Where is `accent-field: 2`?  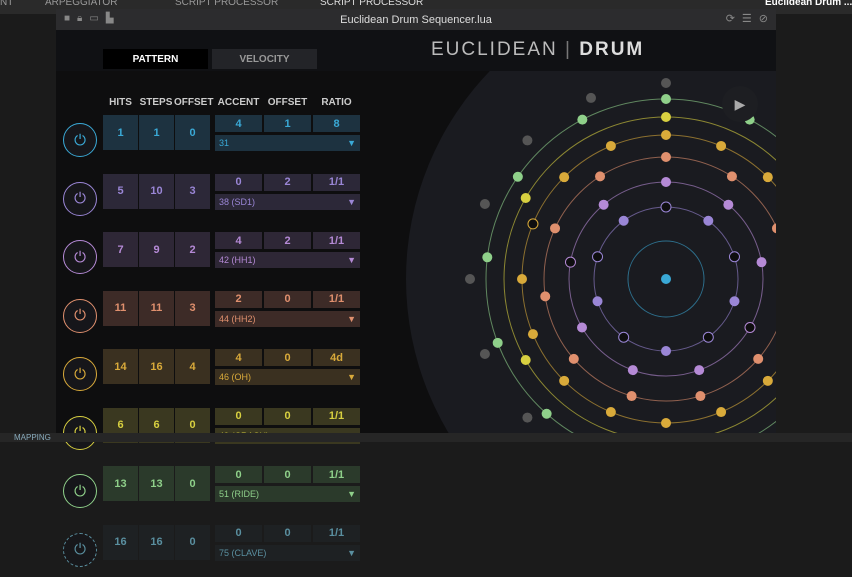 accent-field: 2 is located at coordinates (238, 299).